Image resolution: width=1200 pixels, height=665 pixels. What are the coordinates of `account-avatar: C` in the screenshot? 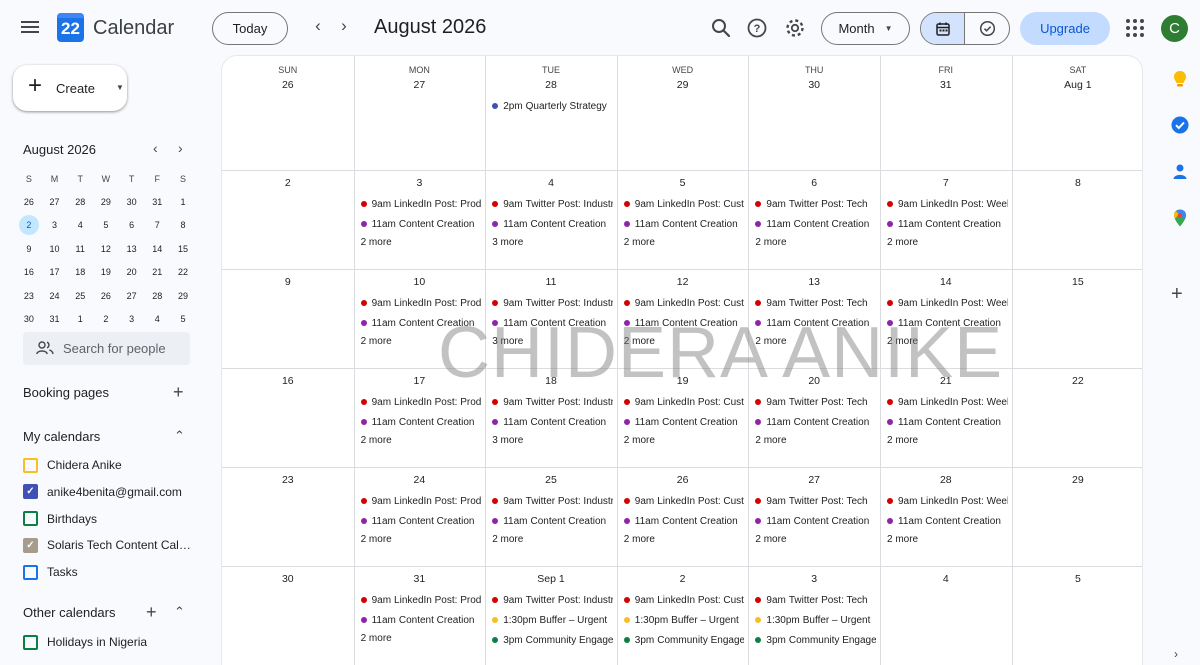 It's located at (1174, 28).